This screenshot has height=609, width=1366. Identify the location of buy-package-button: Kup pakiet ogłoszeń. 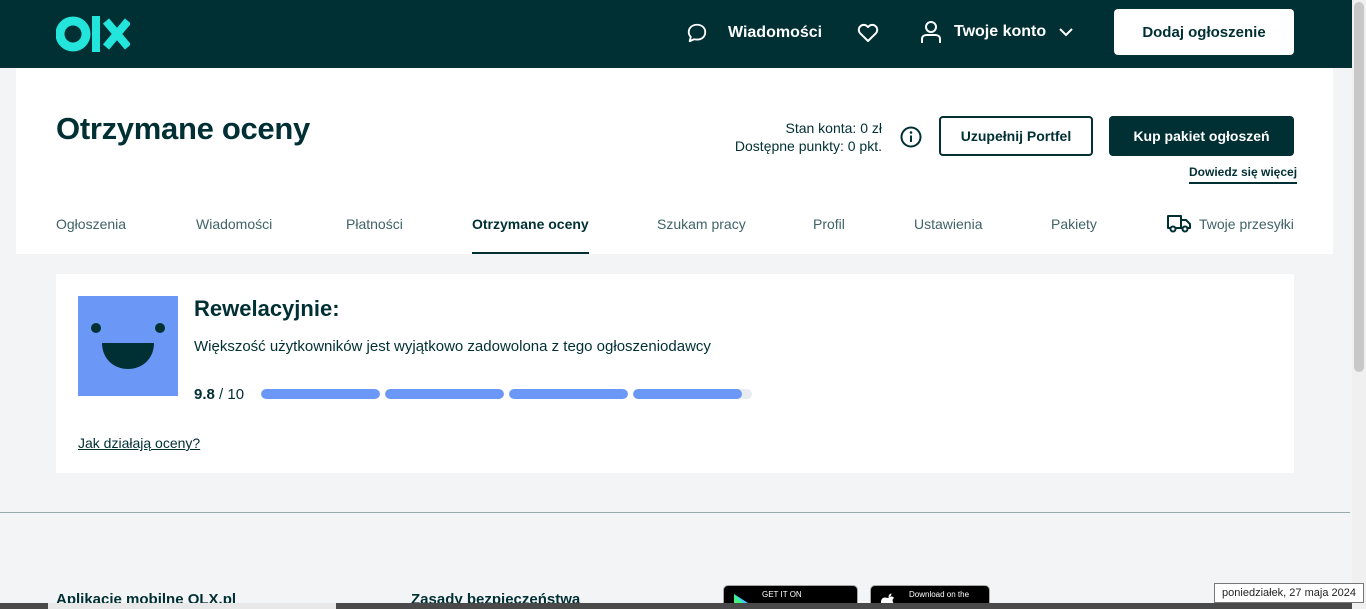
(1201, 136).